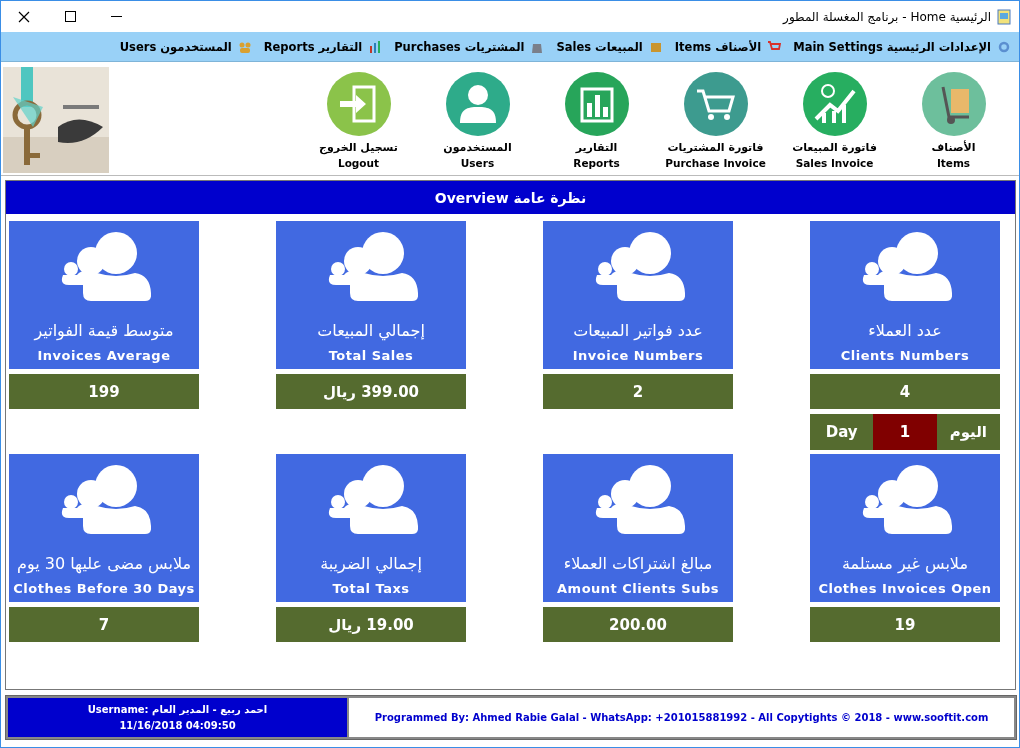  What do you see at coordinates (104, 391) in the screenshot?
I see `stat-value: 199` at bounding box center [104, 391].